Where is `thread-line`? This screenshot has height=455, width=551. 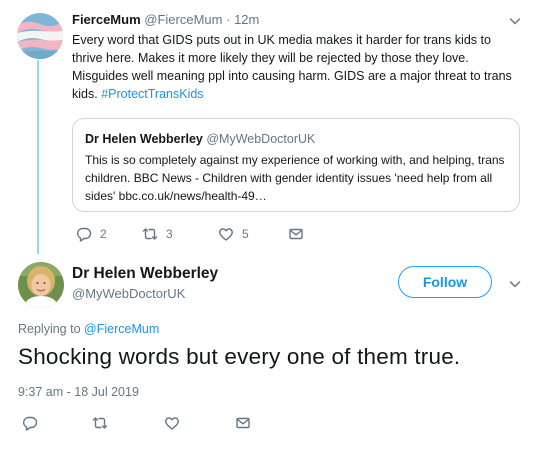 thread-line is located at coordinates (38, 157).